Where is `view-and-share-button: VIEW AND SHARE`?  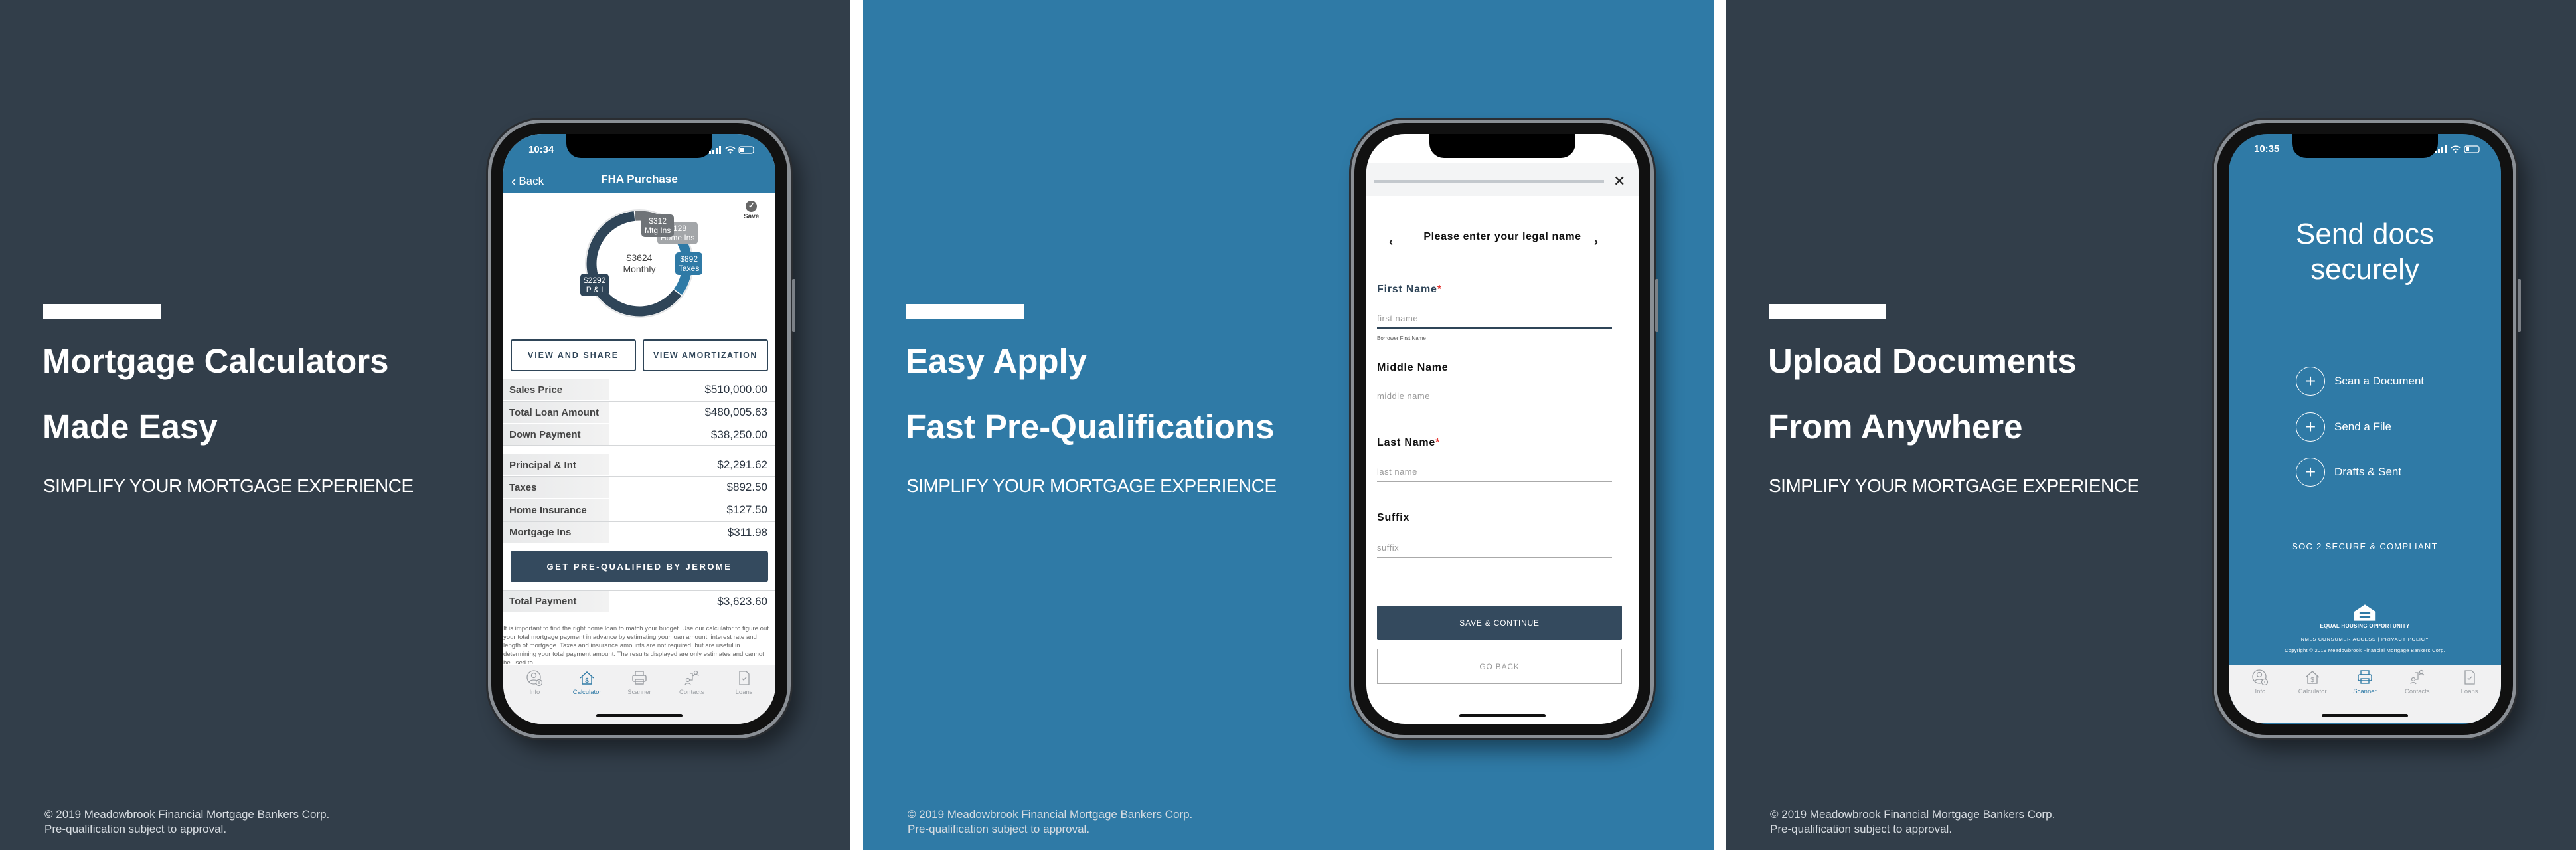 view-and-share-button: VIEW AND SHARE is located at coordinates (573, 355).